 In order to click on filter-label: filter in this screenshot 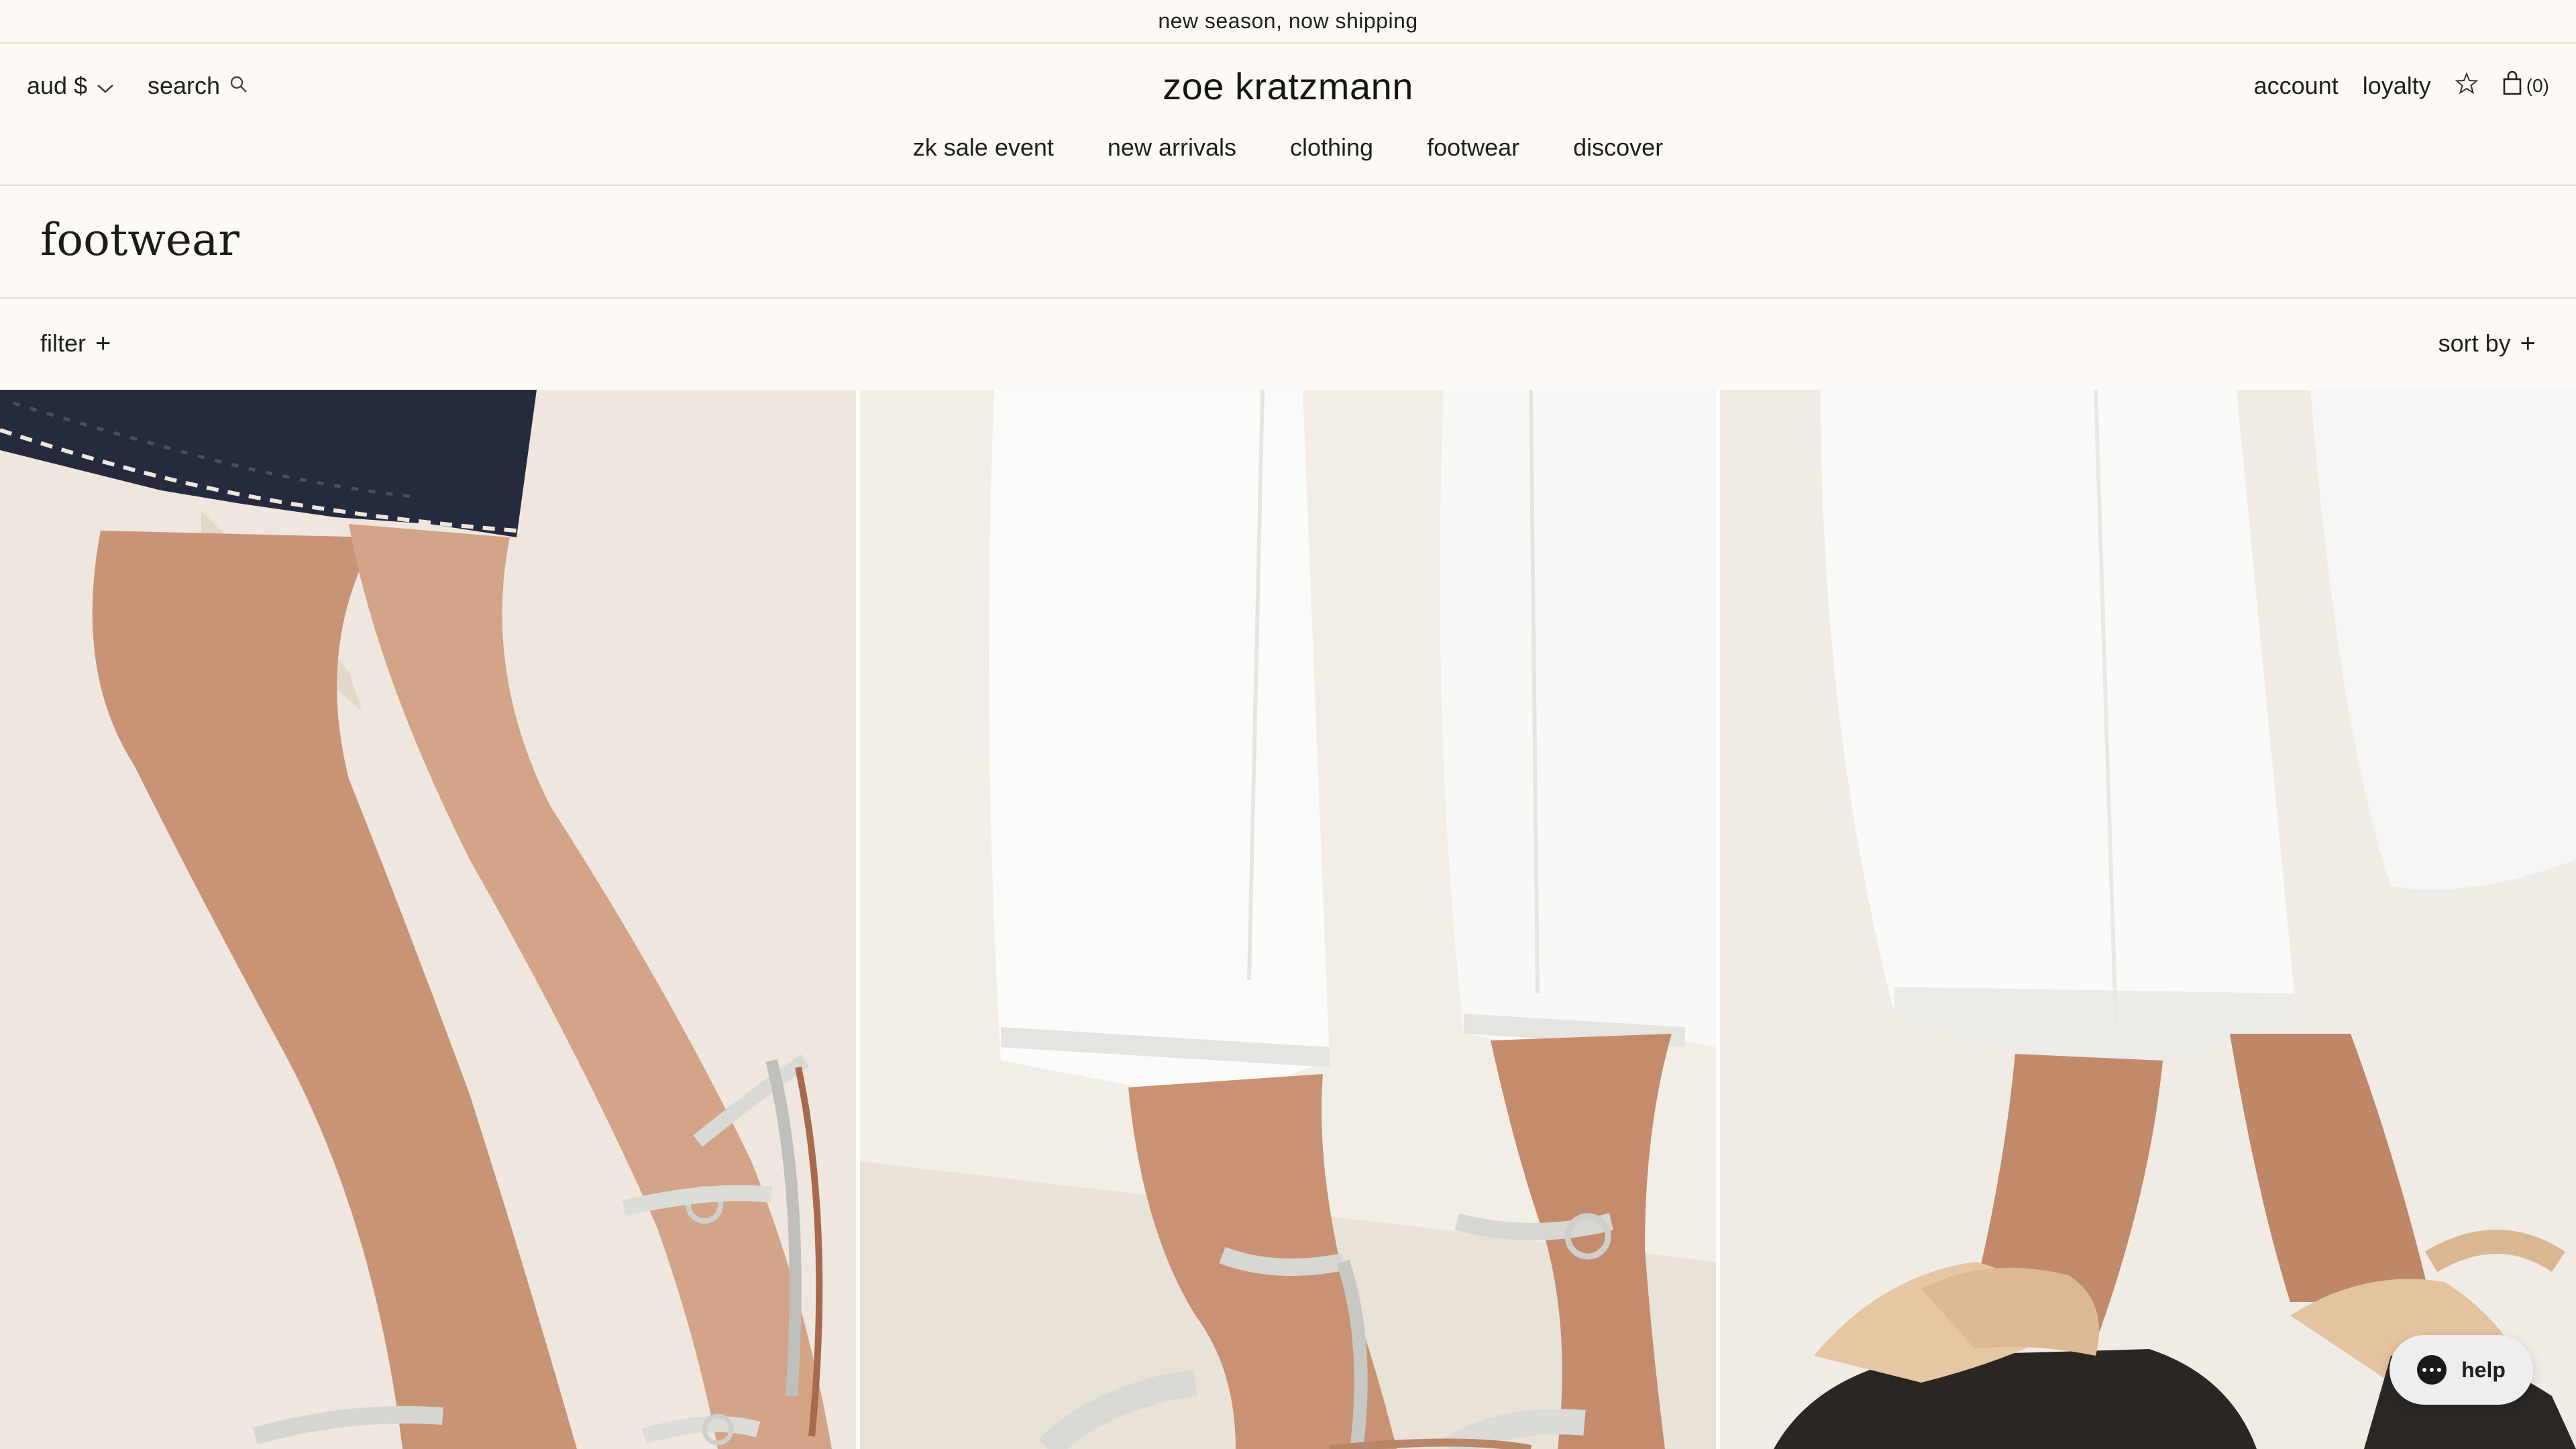, I will do `click(63, 343)`.